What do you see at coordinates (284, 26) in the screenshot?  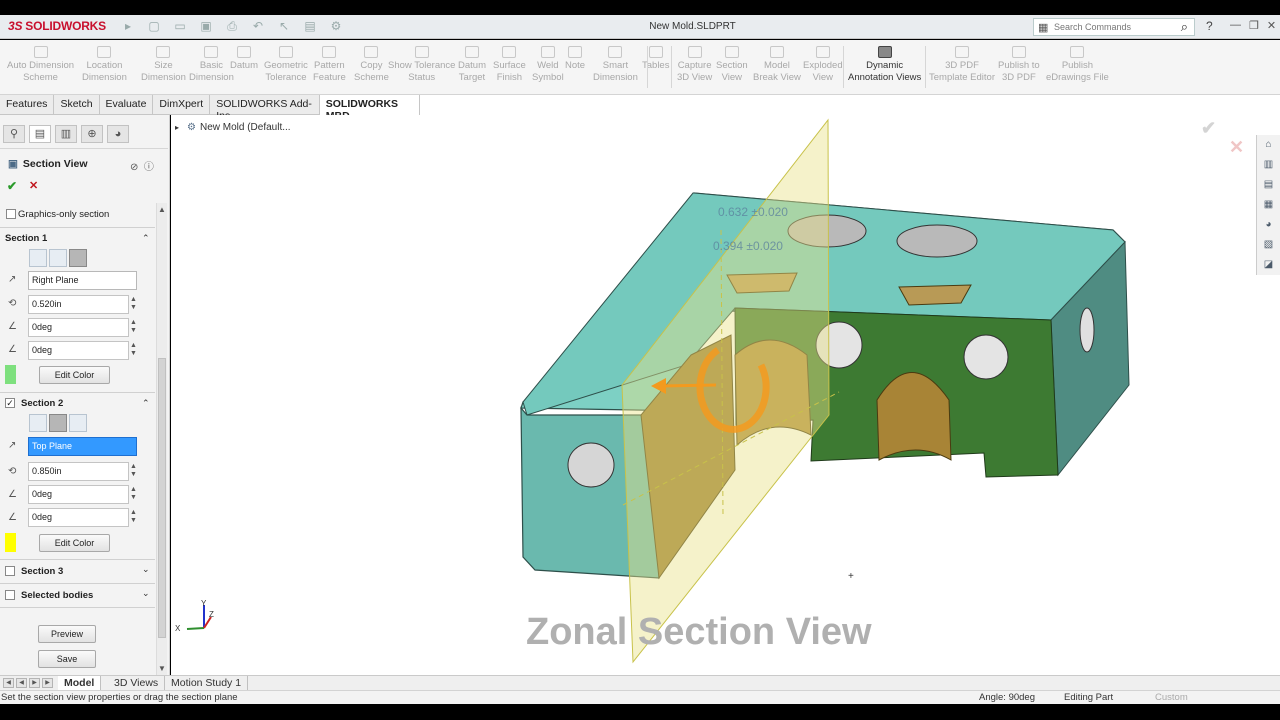 I see `select-icon: ↖` at bounding box center [284, 26].